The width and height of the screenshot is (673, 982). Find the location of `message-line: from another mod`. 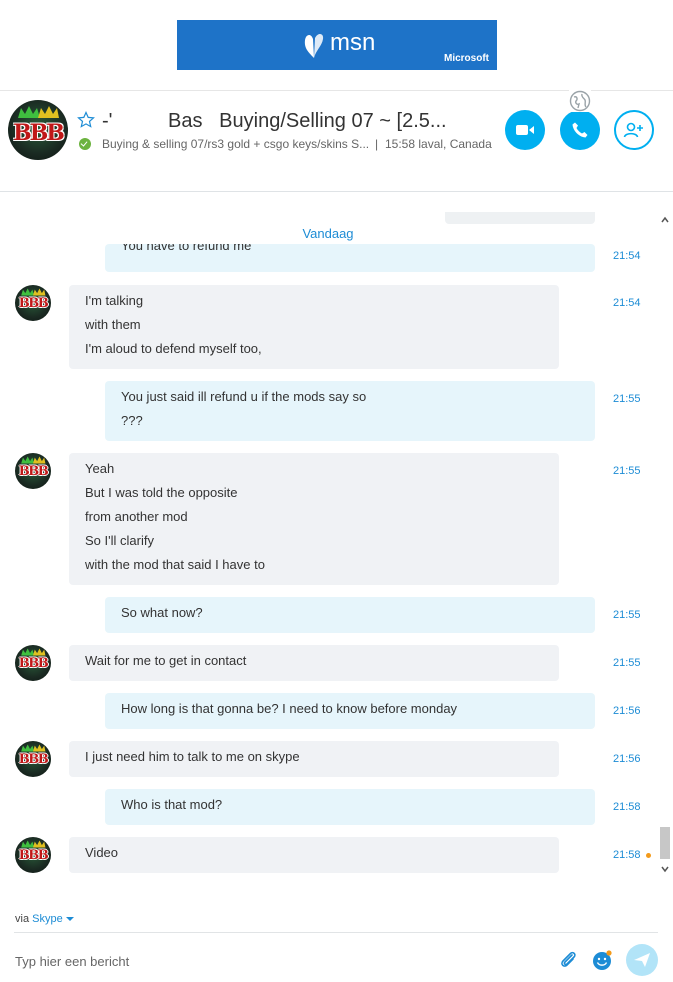

message-line: from another mod is located at coordinates (136, 516).